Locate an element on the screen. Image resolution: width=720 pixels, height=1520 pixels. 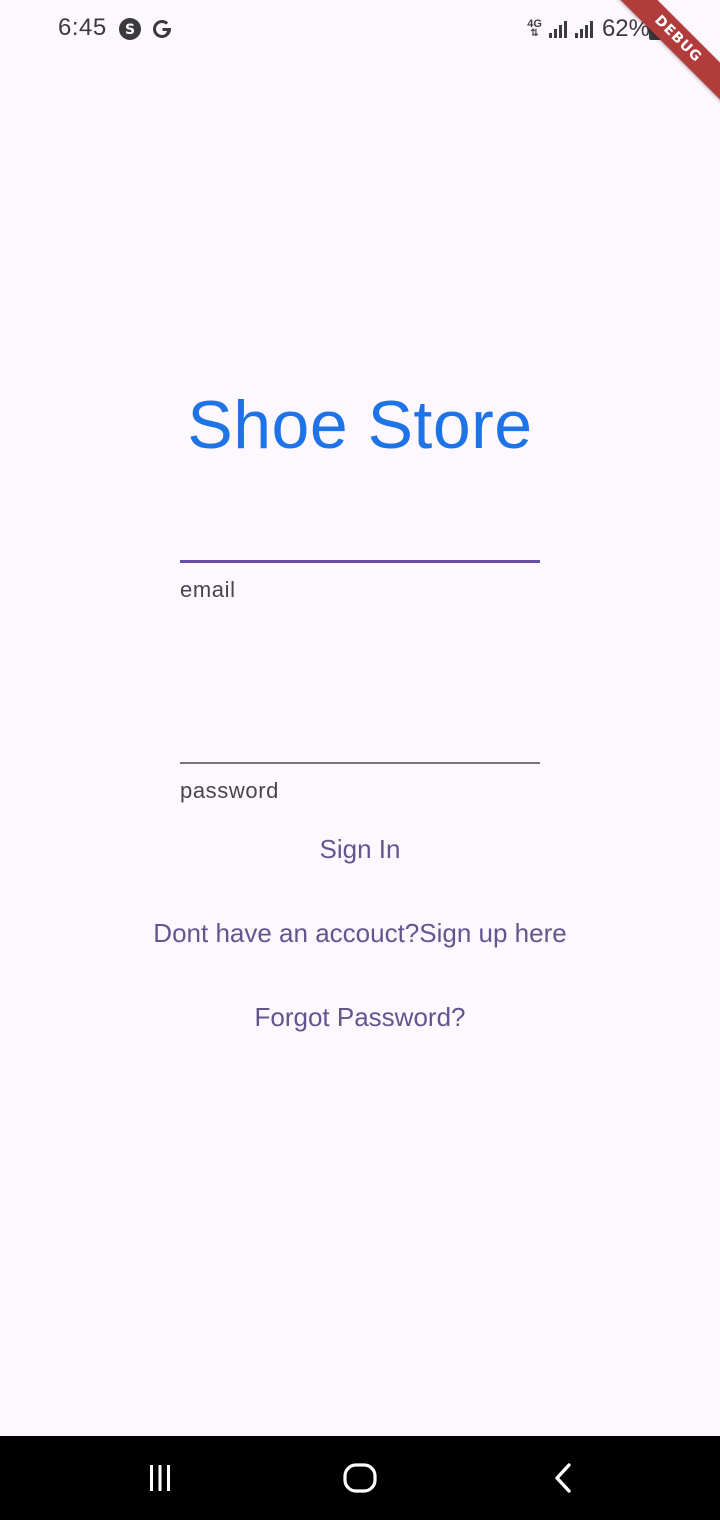
email-label: email is located at coordinates (208, 589).